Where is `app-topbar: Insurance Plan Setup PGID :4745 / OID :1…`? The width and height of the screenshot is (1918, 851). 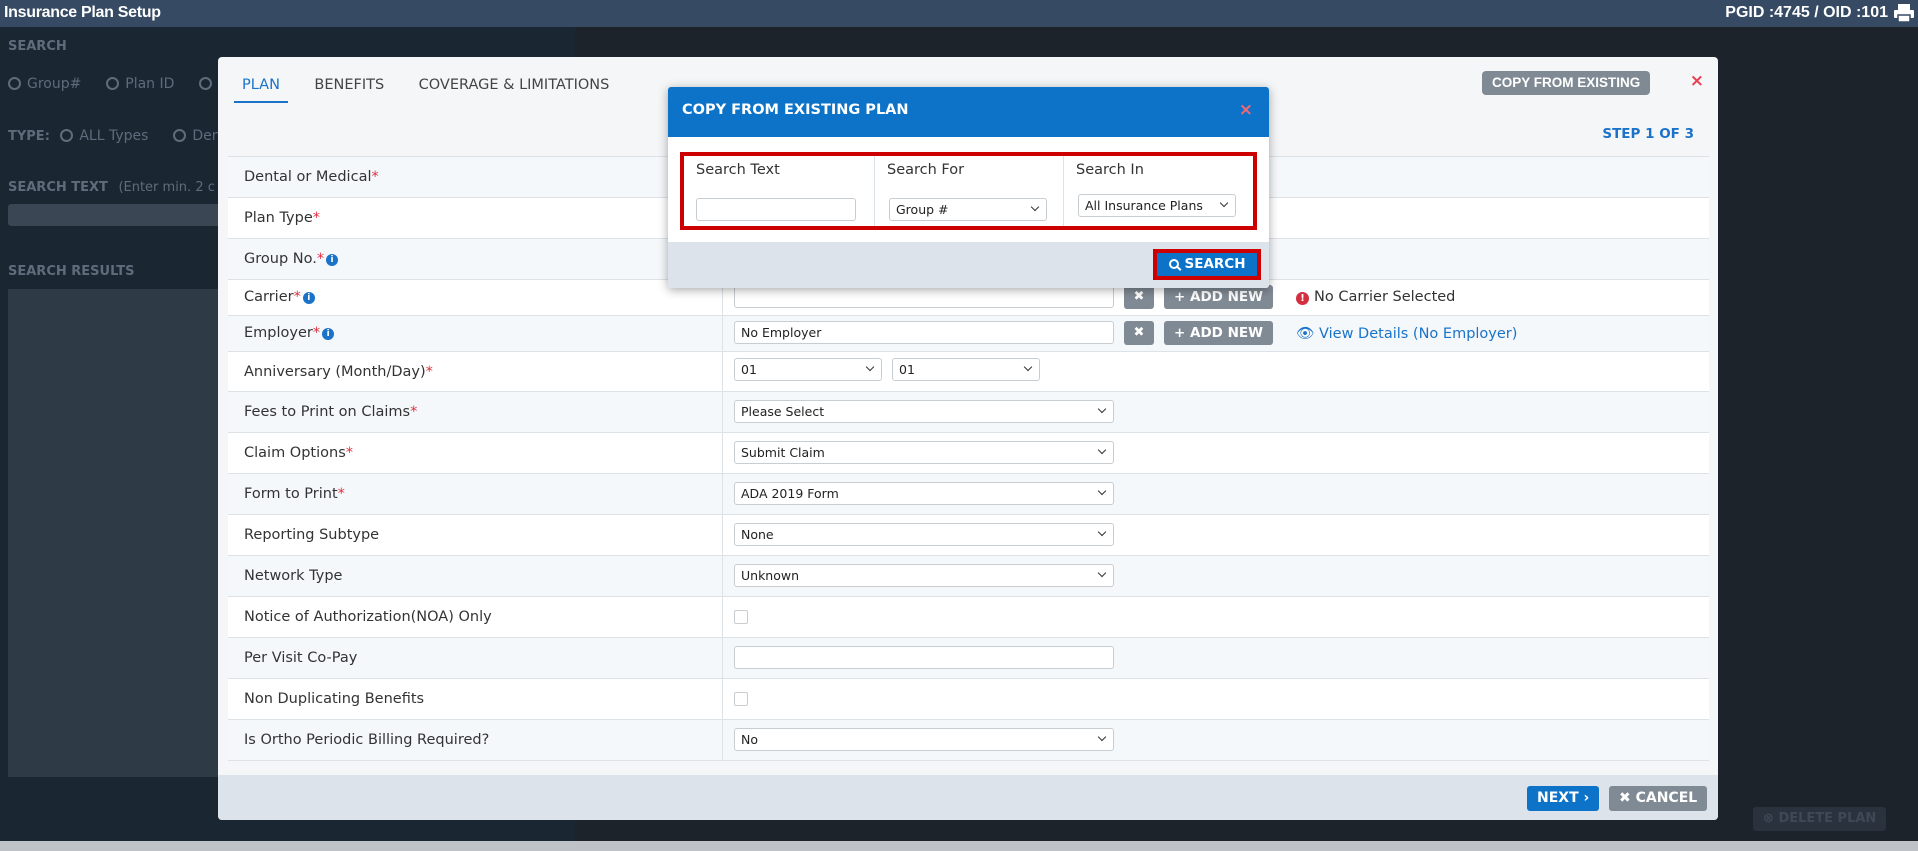 app-topbar: Insurance Plan Setup PGID :4745 / OID :1… is located at coordinates (959, 13).